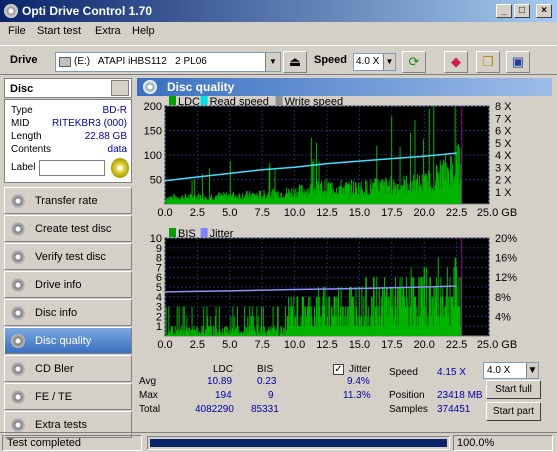  What do you see at coordinates (223, 395) in the screenshot?
I see `max-ldc: 194` at bounding box center [223, 395].